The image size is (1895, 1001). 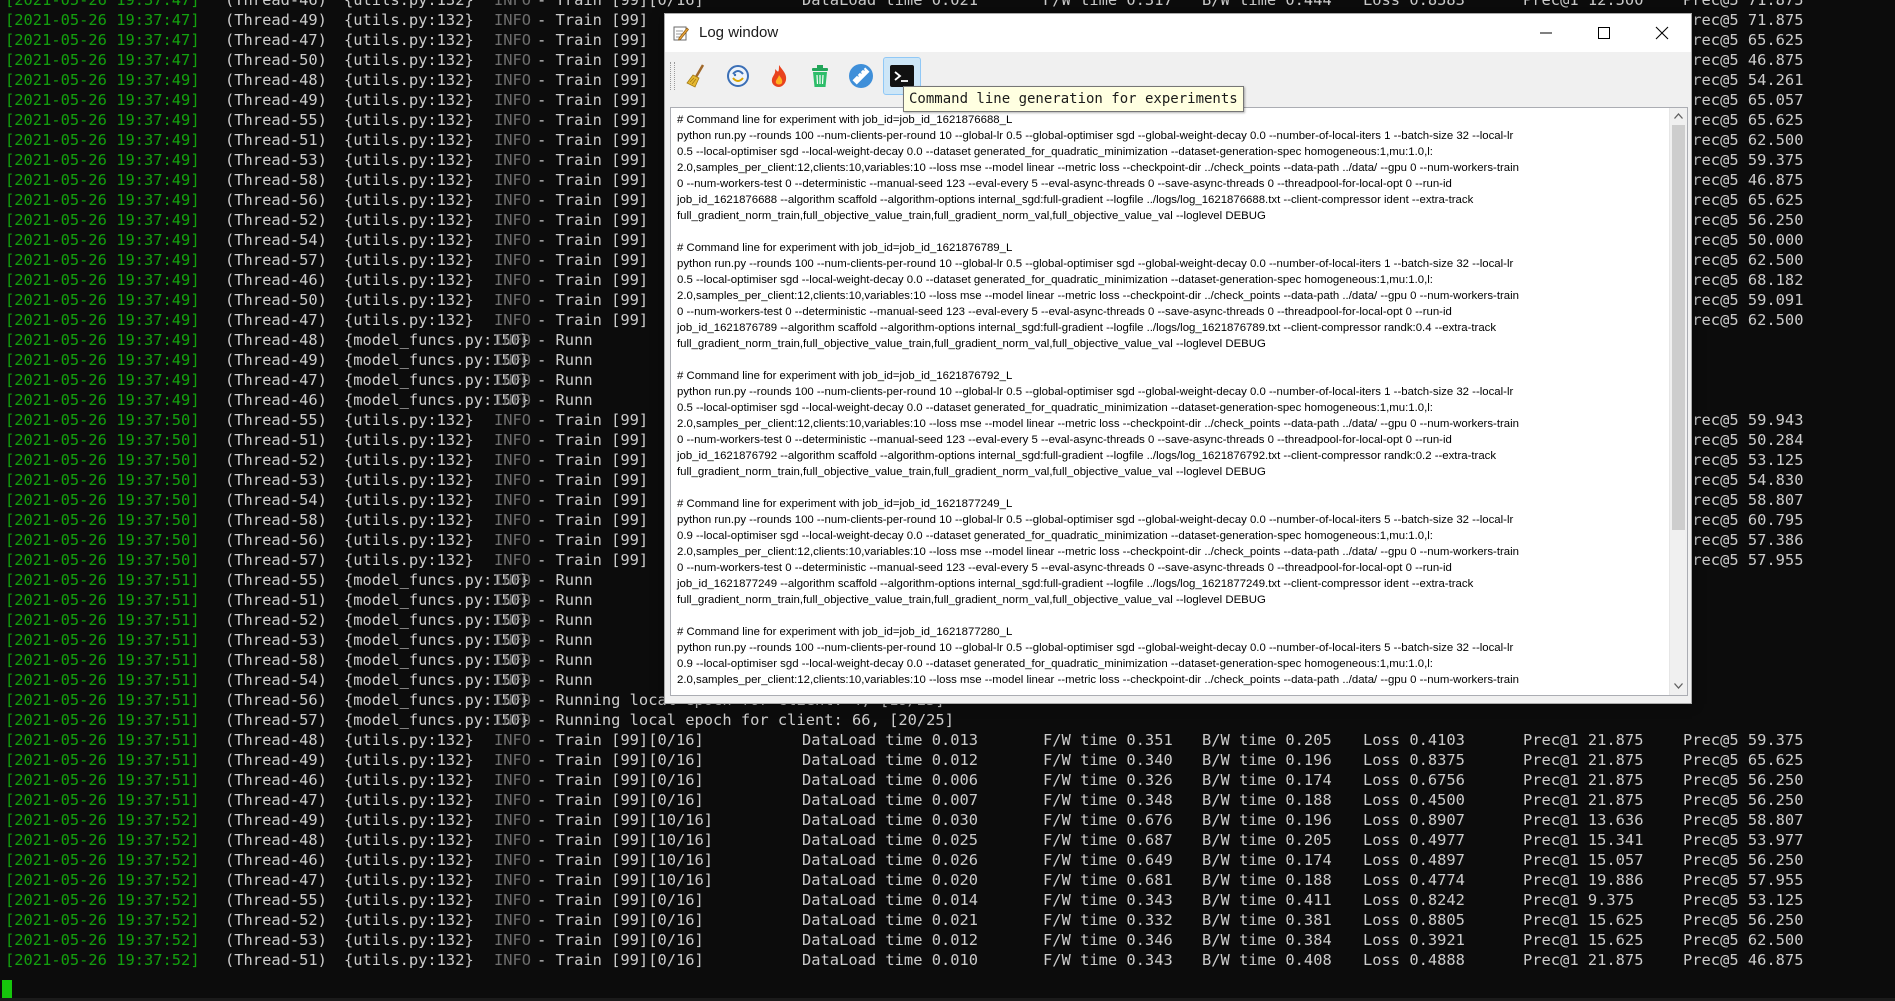 I want to click on vertical-scrollbar, so click(x=1678, y=401).